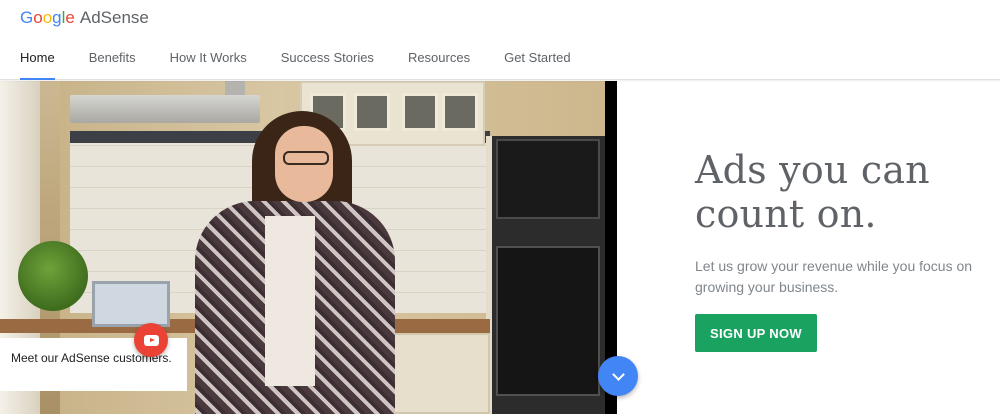 The image size is (1000, 414). Describe the element at coordinates (131, 304) in the screenshot. I see `laptop` at that location.